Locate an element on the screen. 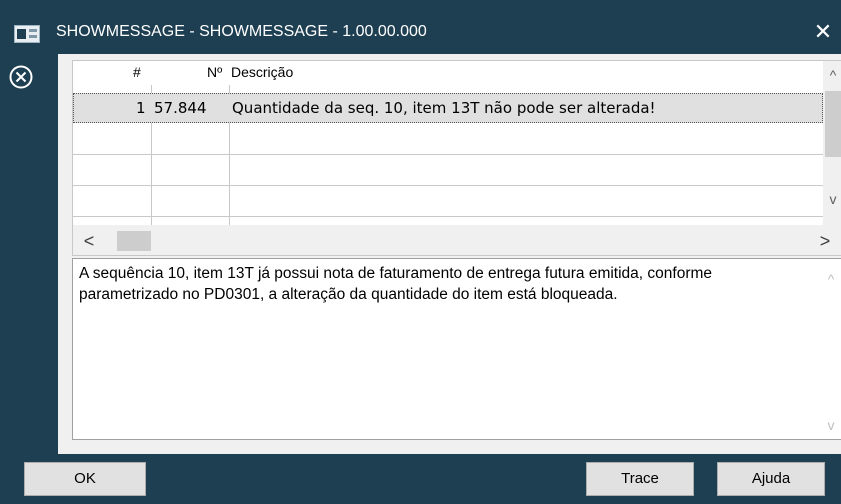 The width and height of the screenshot is (841, 504). column-header-description: Descrição is located at coordinates (262, 72).